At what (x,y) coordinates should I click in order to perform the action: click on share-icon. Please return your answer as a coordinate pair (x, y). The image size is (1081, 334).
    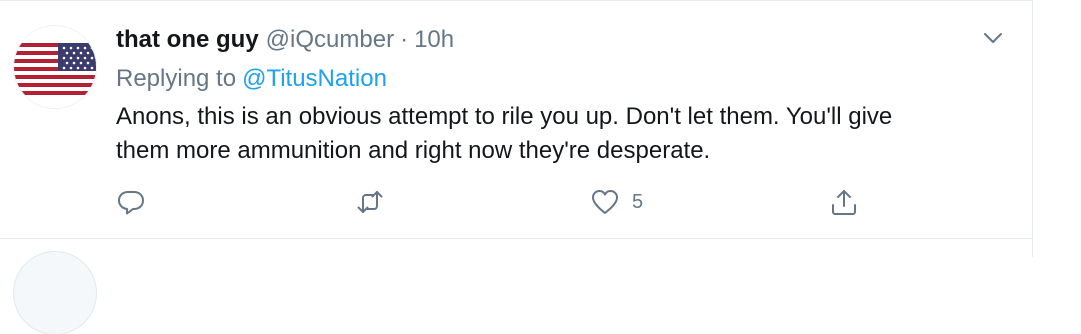
    Looking at the image, I should click on (844, 202).